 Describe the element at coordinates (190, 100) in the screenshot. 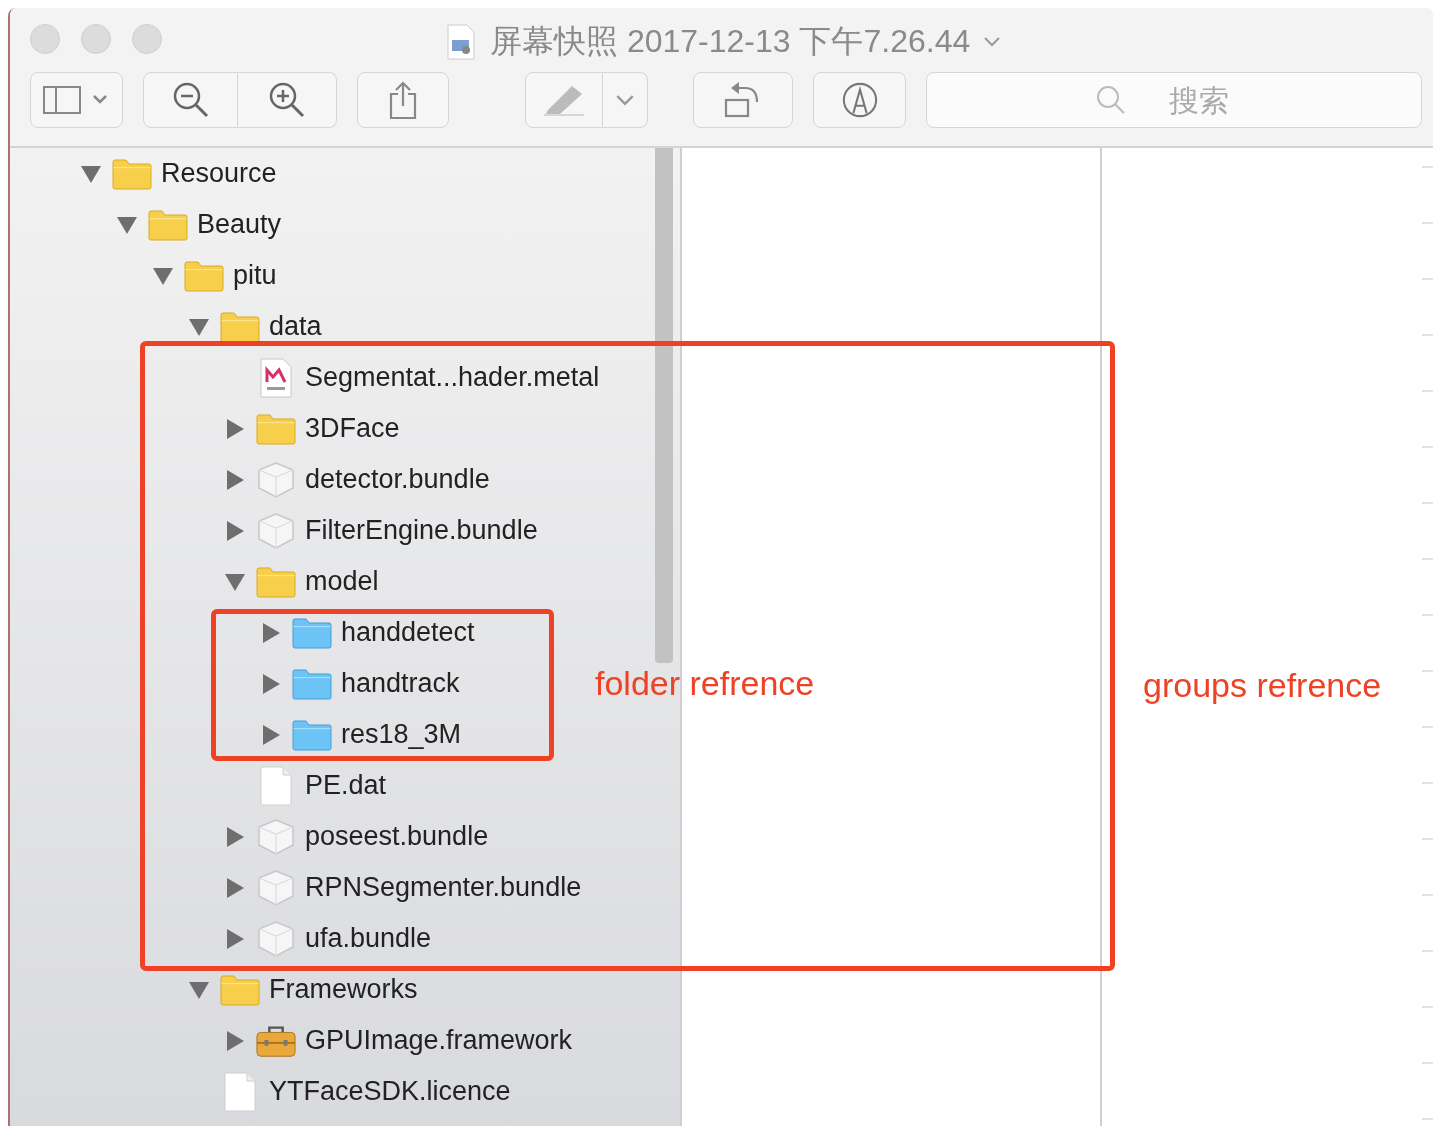

I see `zoom-out-button` at that location.